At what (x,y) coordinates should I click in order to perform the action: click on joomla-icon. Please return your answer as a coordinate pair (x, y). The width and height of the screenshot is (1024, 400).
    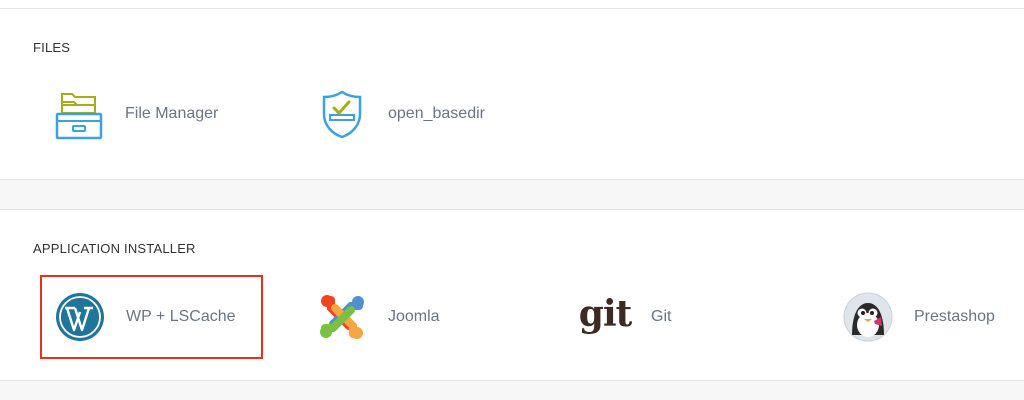
    Looking at the image, I should click on (342, 317).